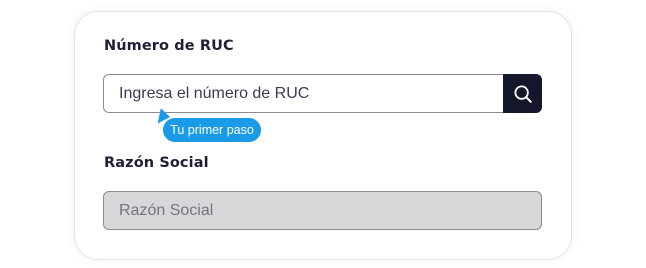 The image size is (646, 268). What do you see at coordinates (322, 210) in the screenshot?
I see `razon-social-input` at bounding box center [322, 210].